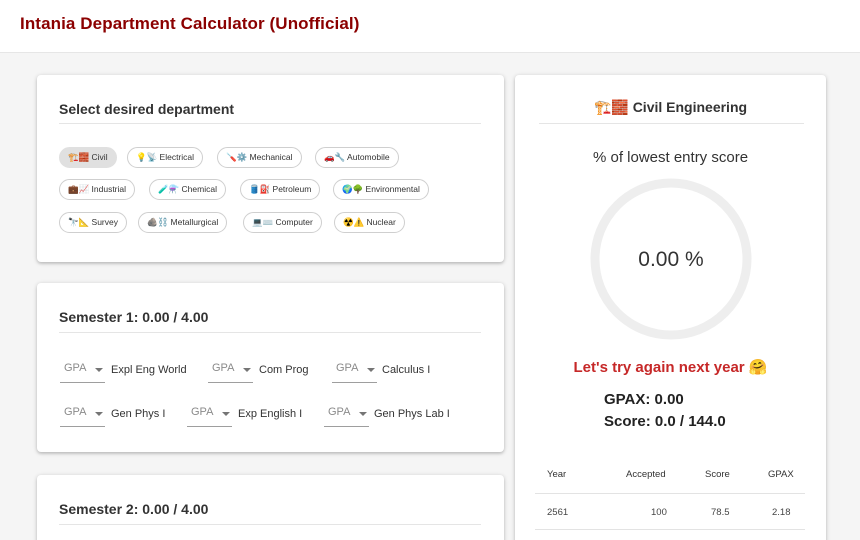 Image resolution: width=860 pixels, height=540 pixels. I want to click on course-expl-eng-world: Expl Eng World, so click(149, 370).